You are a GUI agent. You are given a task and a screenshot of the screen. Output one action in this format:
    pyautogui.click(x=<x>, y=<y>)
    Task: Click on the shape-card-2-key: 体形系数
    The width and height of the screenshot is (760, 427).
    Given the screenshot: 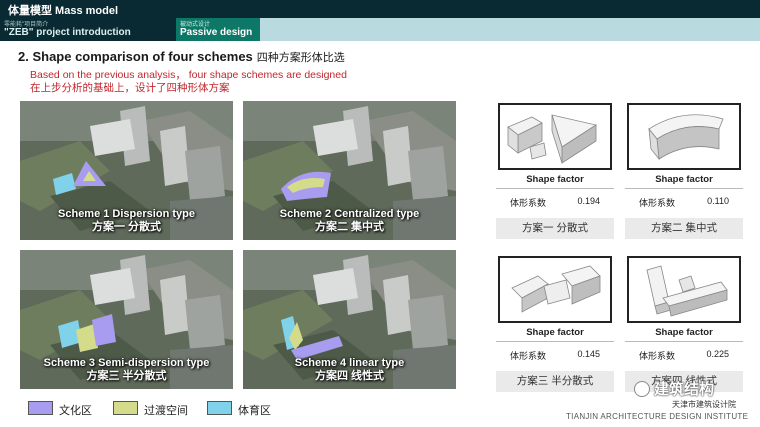 What is the action you would take?
    pyautogui.click(x=657, y=203)
    